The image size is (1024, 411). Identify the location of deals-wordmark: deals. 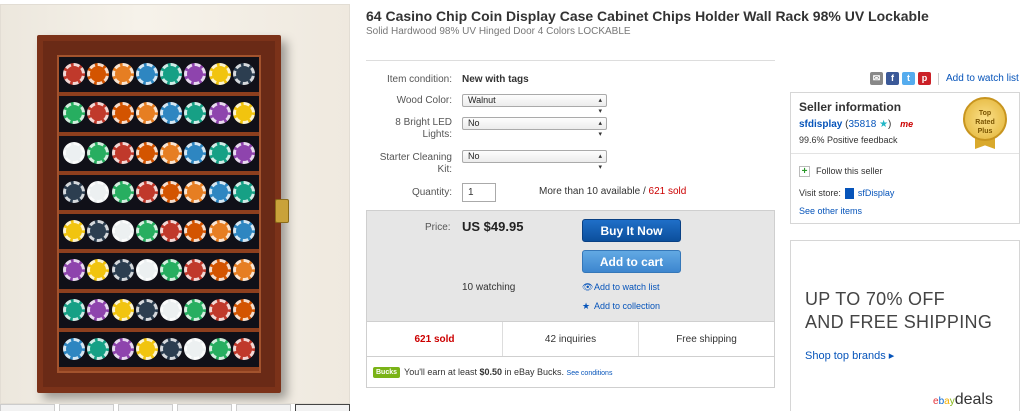
(973, 399).